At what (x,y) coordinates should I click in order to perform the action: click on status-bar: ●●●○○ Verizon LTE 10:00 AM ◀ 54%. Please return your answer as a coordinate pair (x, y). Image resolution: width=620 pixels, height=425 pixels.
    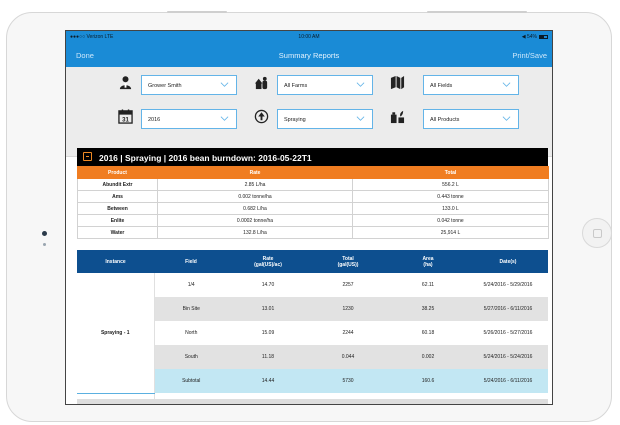
    Looking at the image, I should click on (309, 37).